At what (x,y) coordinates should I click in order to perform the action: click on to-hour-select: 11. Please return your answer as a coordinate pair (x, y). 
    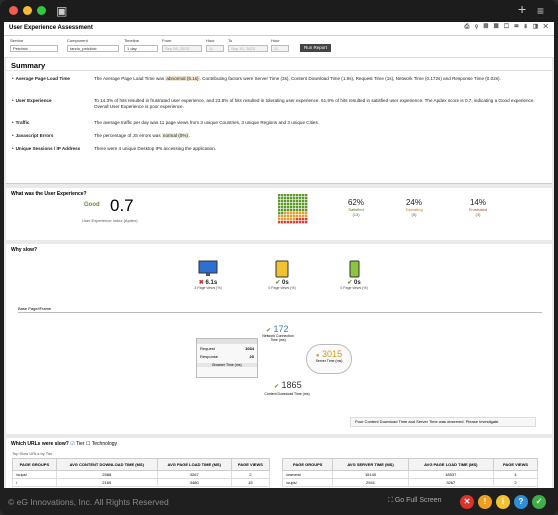
    Looking at the image, I should click on (280, 48).